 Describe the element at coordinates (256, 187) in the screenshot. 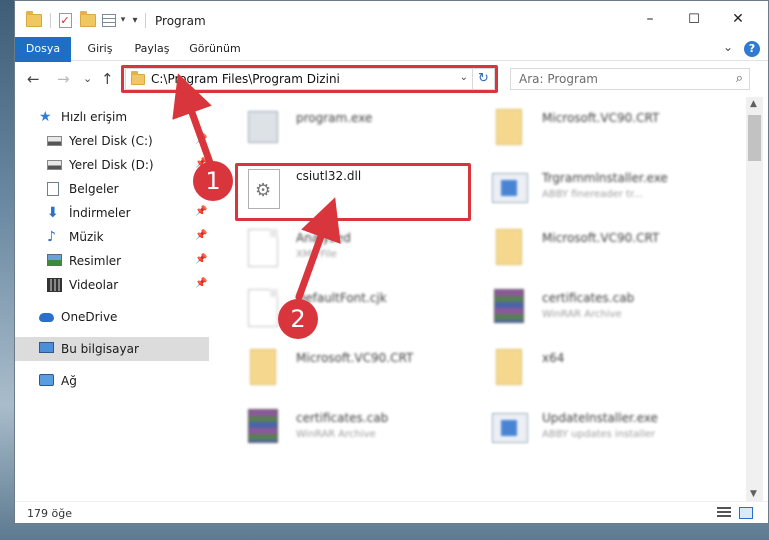

I see `annotation-arrows` at that location.